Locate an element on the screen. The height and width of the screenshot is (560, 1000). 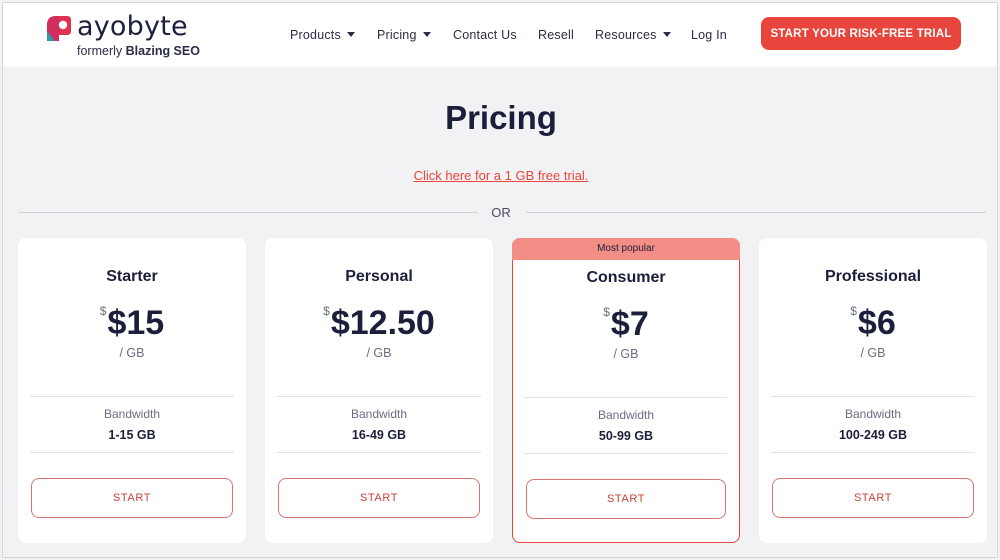
nav-item-pricing: Pricing is located at coordinates (404, 35).